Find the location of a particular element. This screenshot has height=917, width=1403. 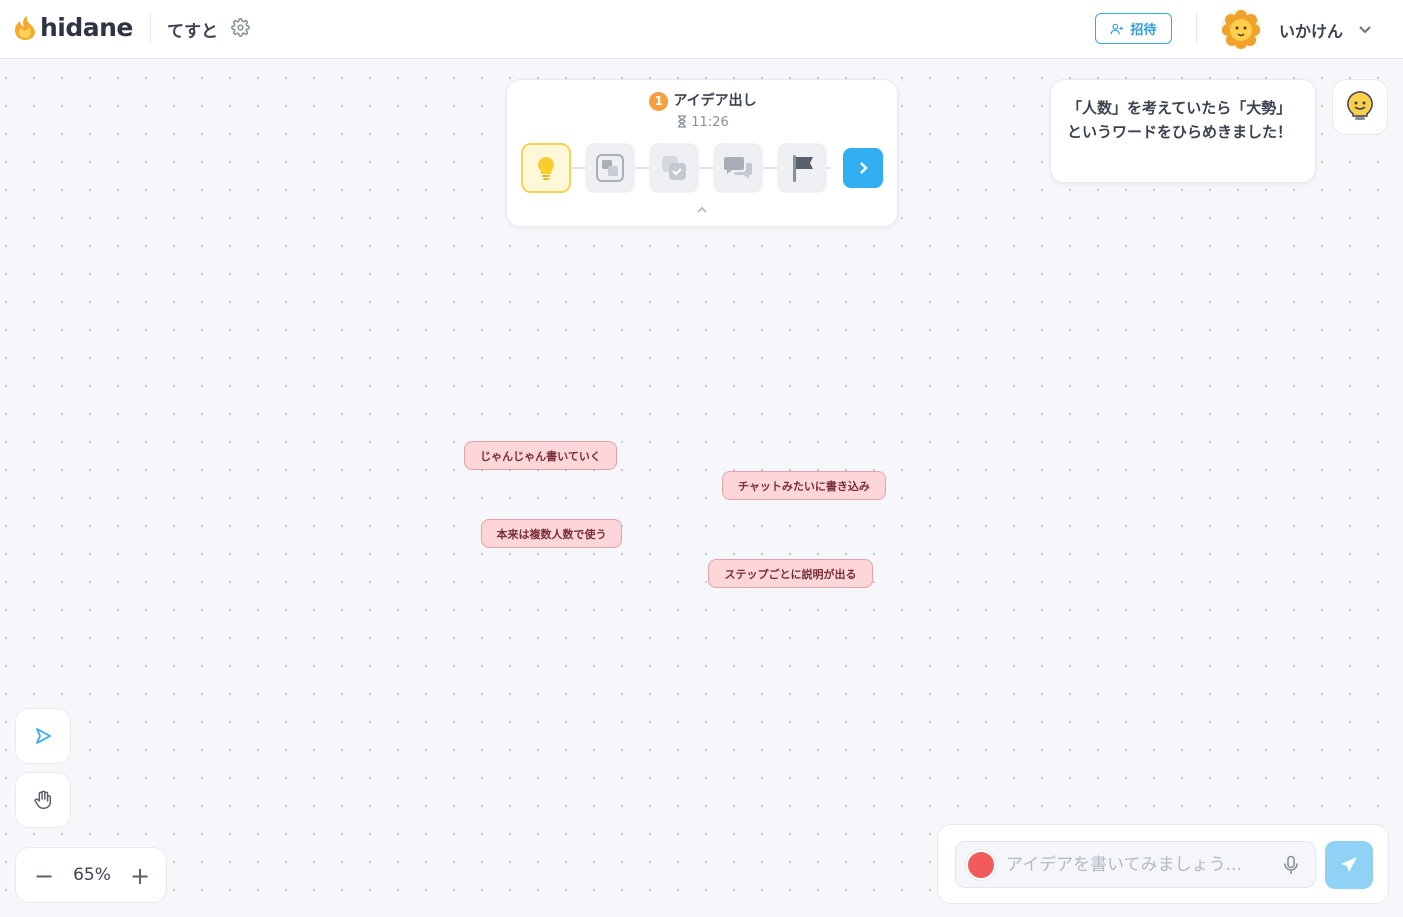

gear-icon is located at coordinates (240, 27).